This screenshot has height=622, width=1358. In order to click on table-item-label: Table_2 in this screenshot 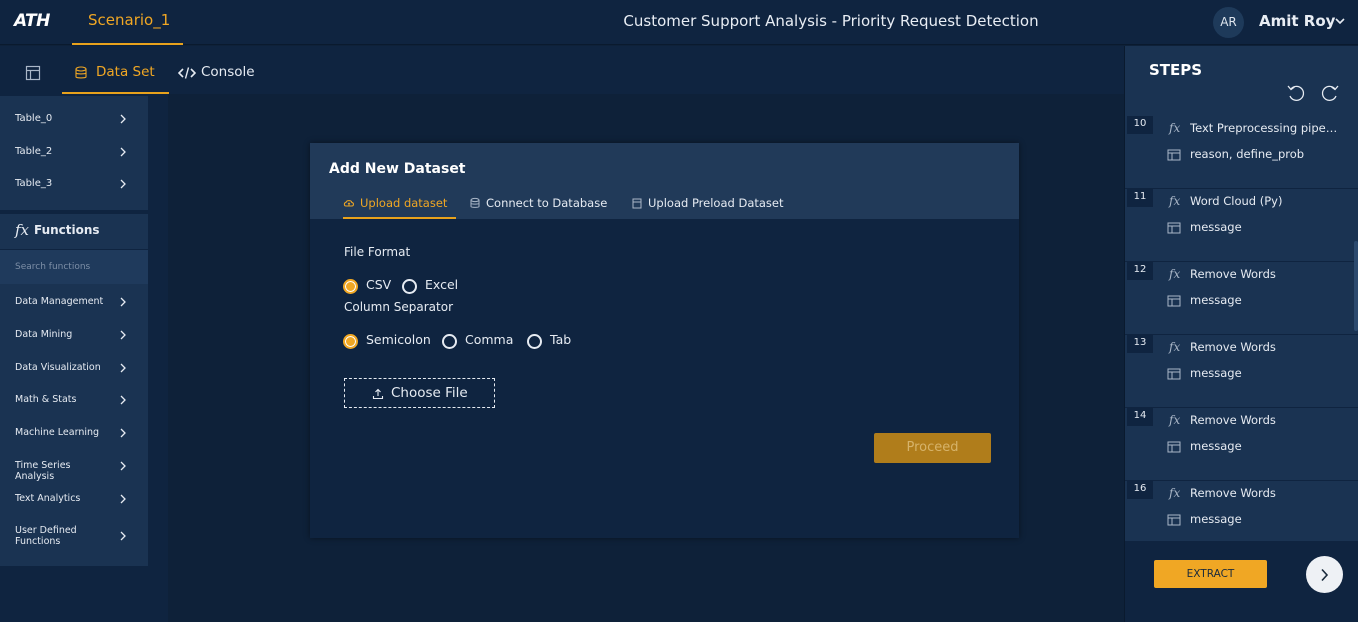, I will do `click(34, 151)`.